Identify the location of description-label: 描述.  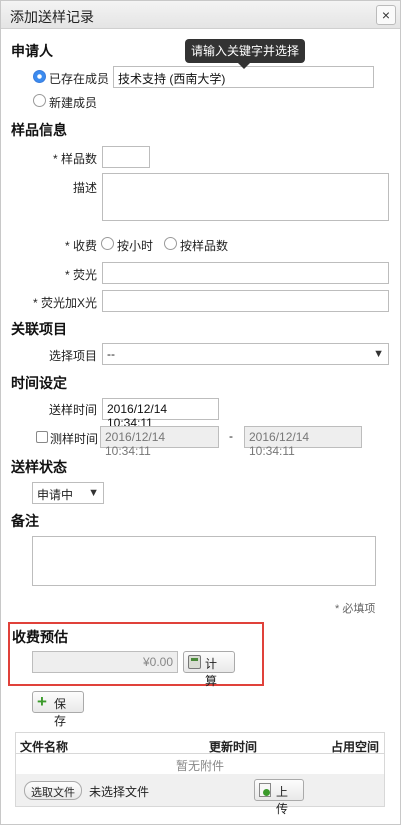
(84, 188).